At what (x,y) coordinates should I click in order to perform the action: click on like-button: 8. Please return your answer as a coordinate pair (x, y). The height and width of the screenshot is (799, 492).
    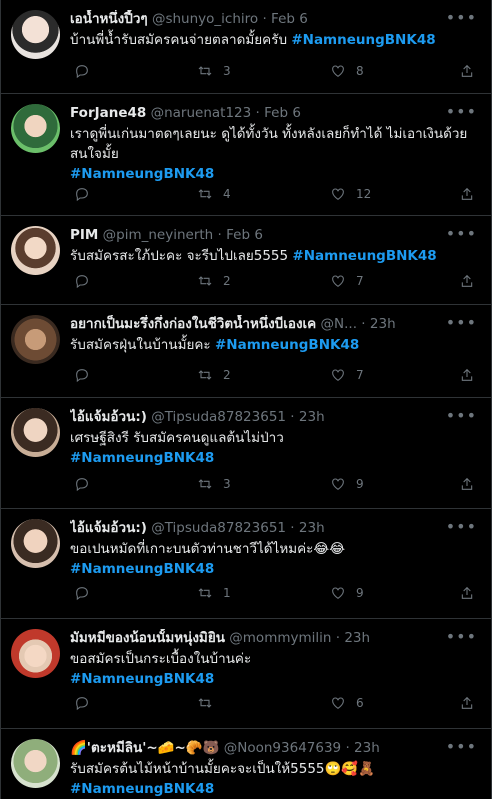
    Looking at the image, I should click on (347, 71).